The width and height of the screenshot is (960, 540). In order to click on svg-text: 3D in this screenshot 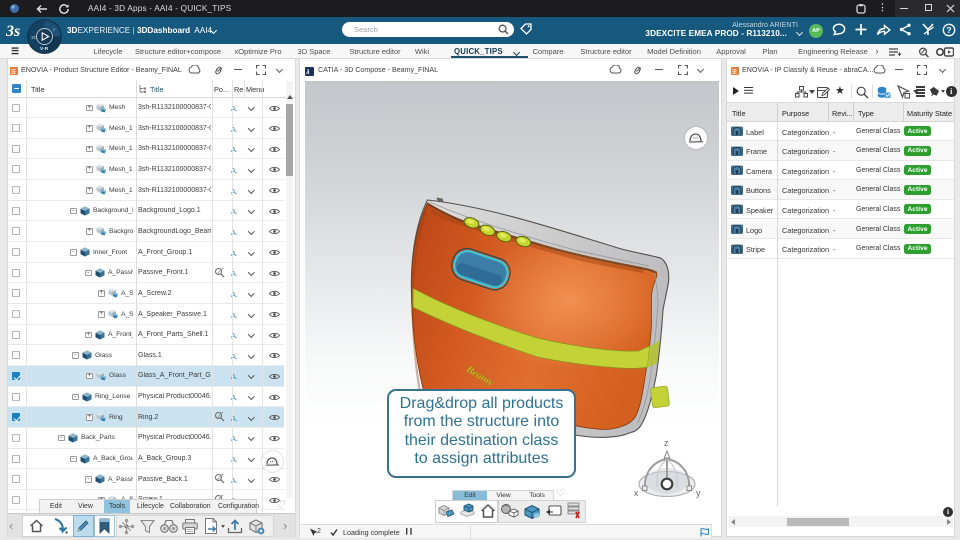, I will do `click(34, 37)`.